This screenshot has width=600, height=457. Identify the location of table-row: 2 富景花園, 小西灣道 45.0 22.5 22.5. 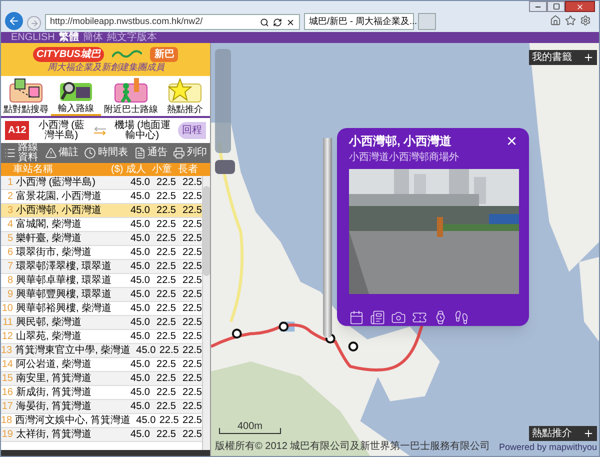
(101, 197).